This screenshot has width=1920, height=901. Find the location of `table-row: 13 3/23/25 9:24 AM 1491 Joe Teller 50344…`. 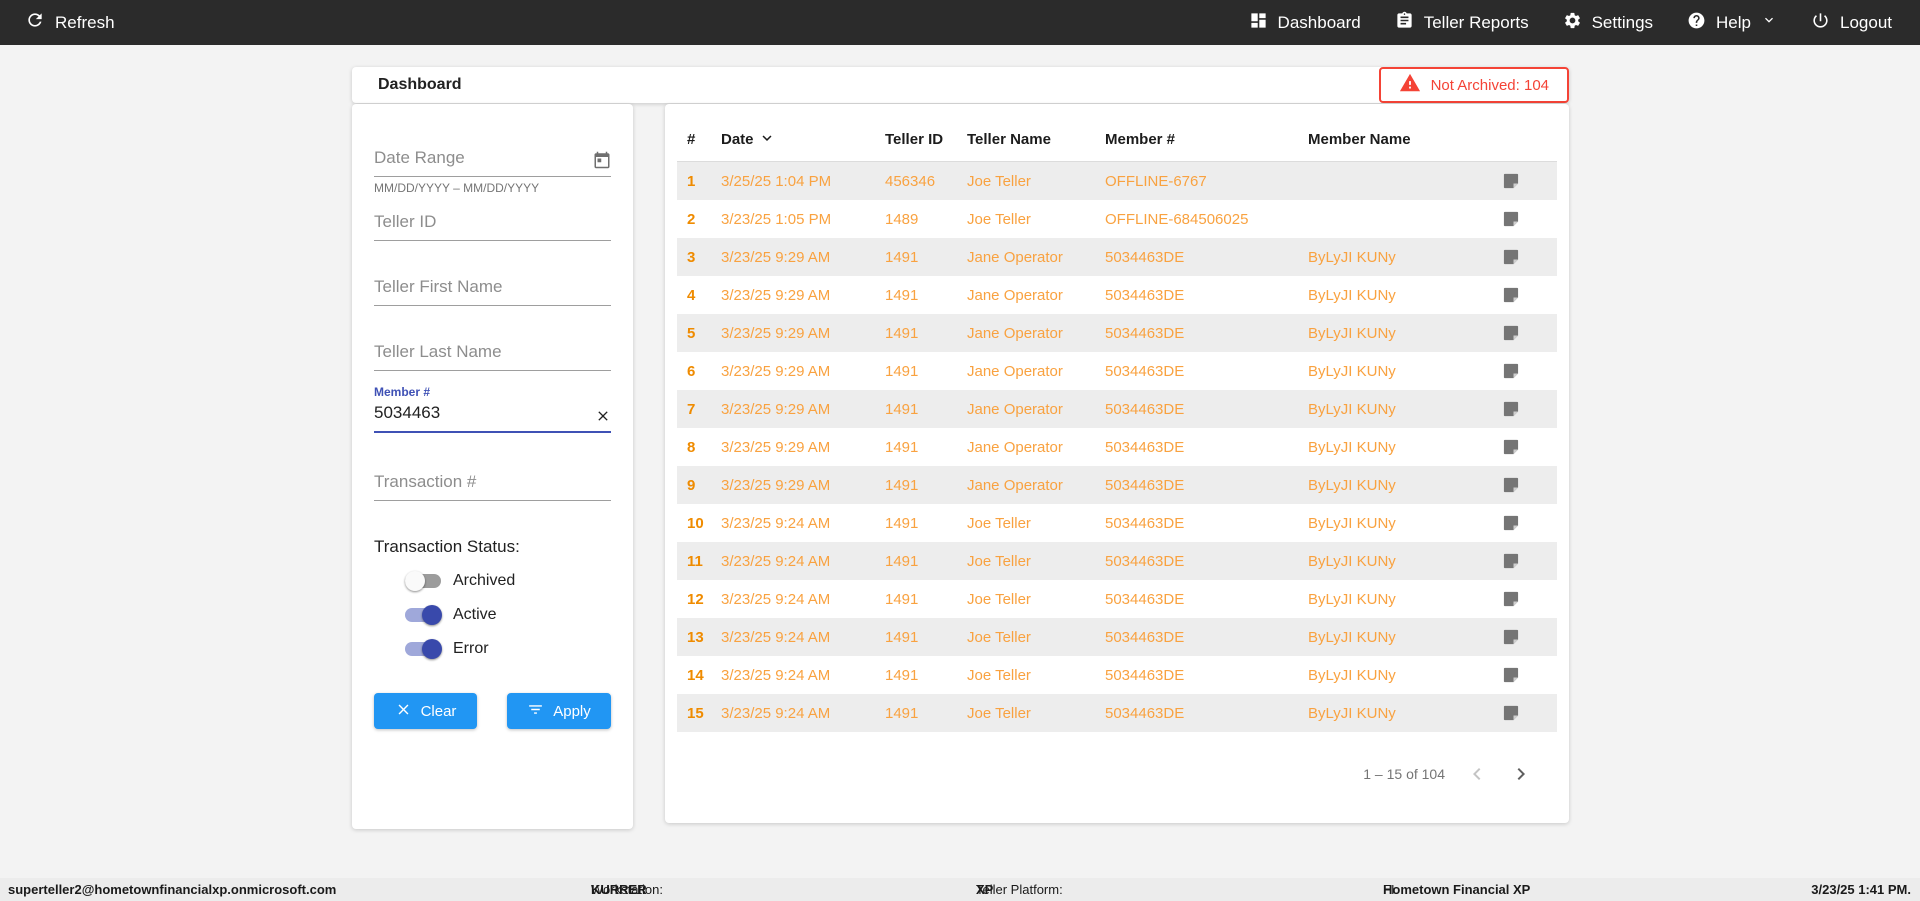

table-row: 13 3/23/25 9:24 AM 1491 Joe Teller 50344… is located at coordinates (1117, 637).